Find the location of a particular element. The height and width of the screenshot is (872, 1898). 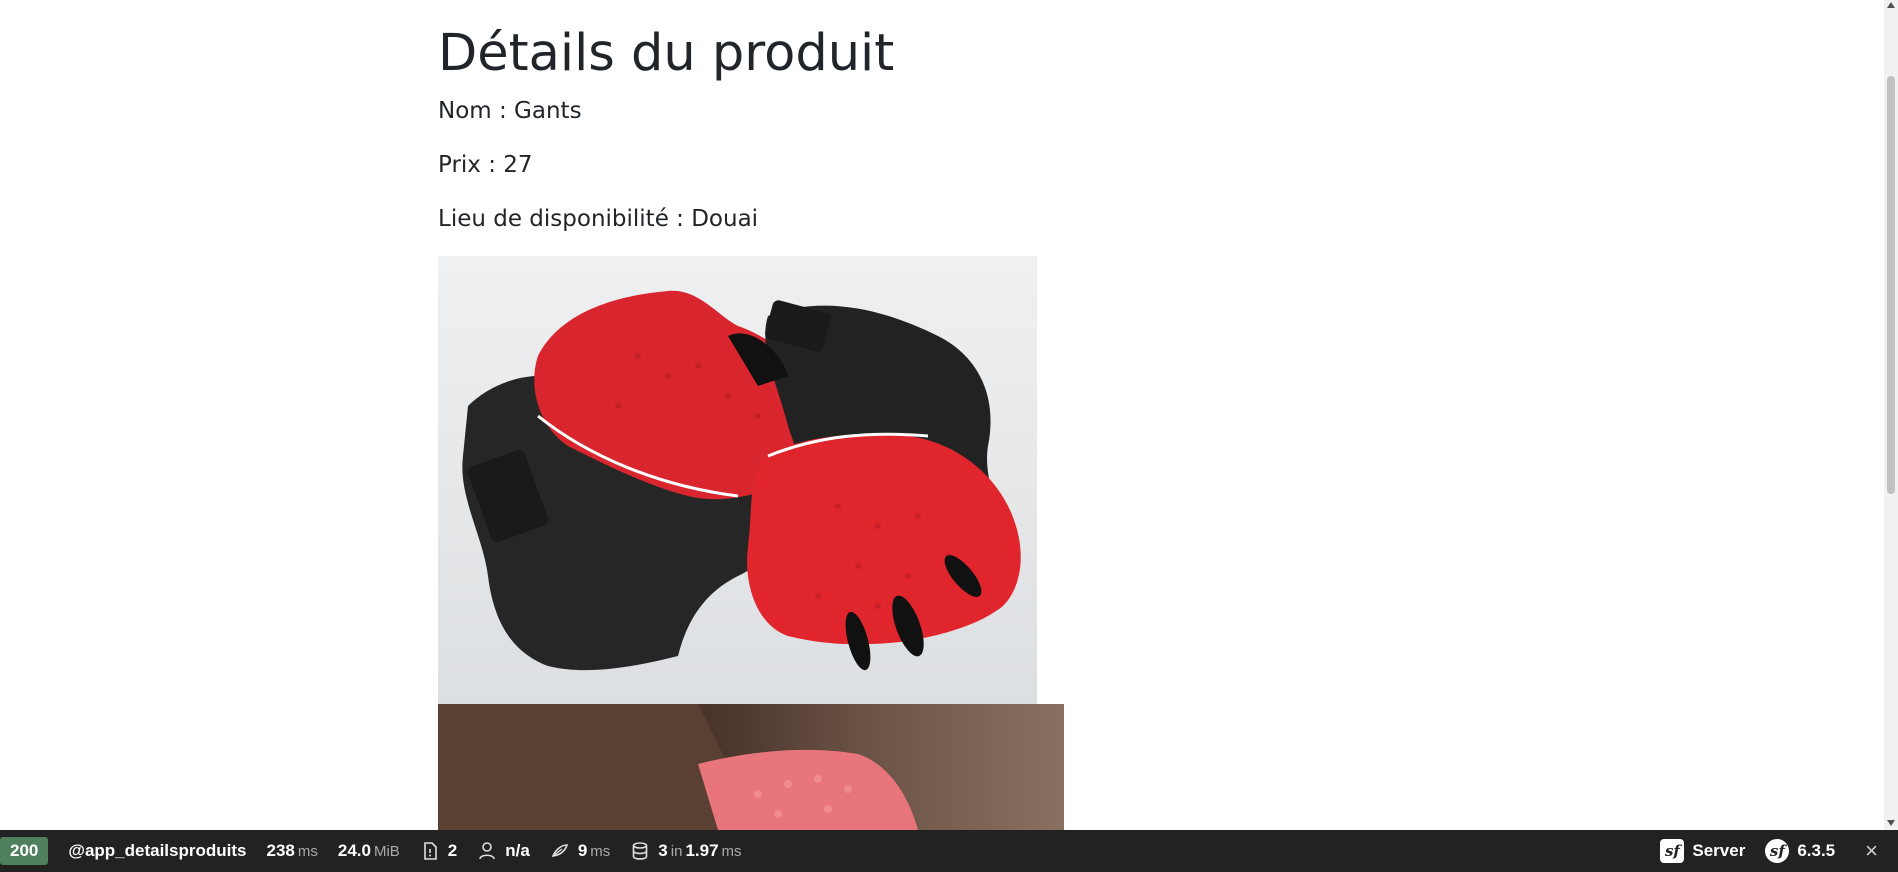

db-queries: 3 is located at coordinates (663, 850).